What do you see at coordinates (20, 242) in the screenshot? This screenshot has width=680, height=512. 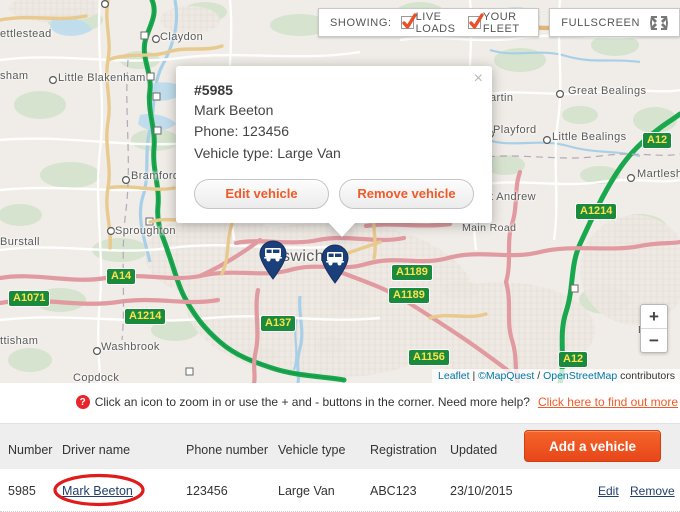 I see `map-place-label: Burstall` at bounding box center [20, 242].